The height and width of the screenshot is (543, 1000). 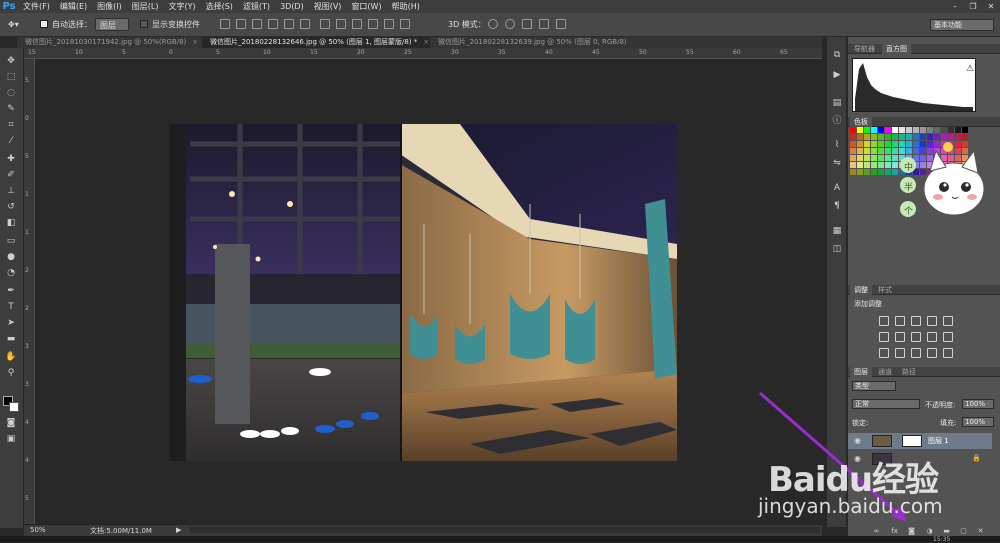 What do you see at coordinates (980, 531) in the screenshot?
I see `delete-layer-icon: ✕` at bounding box center [980, 531].